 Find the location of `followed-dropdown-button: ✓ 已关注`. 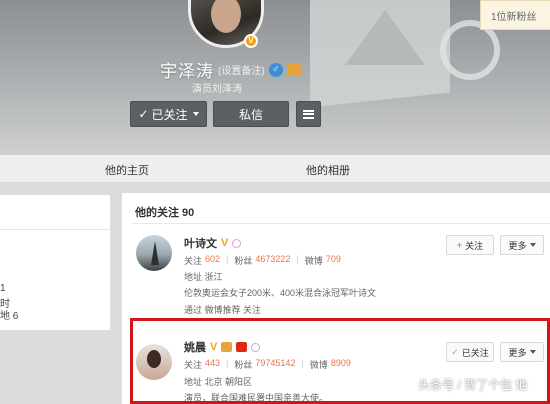

followed-dropdown-button: ✓ 已关注 is located at coordinates (168, 114).